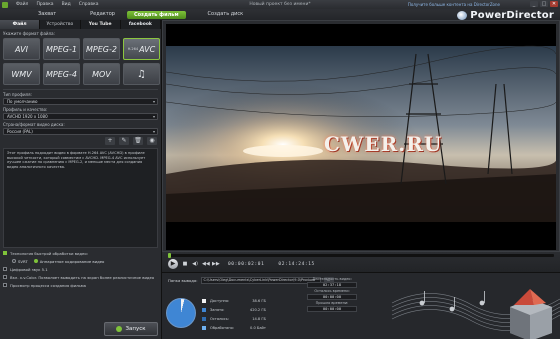  Describe the element at coordinates (17, 94) in the screenshot. I see `profile-type-label: Тип профиля:` at that location.